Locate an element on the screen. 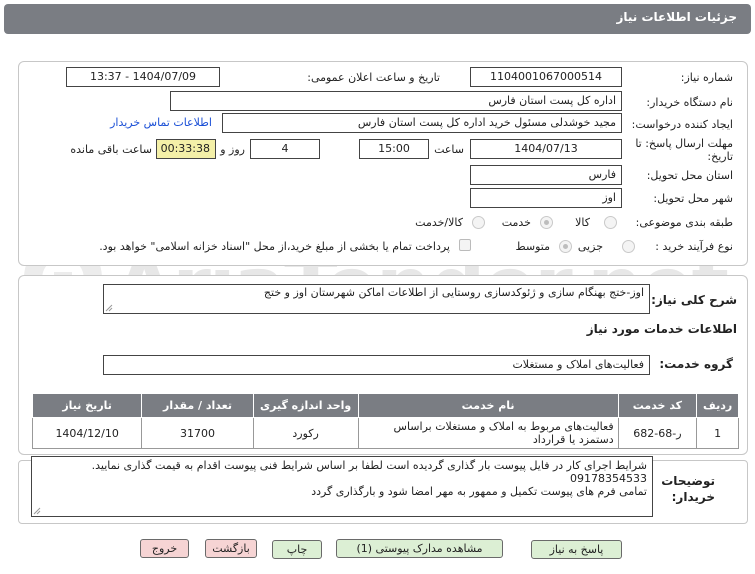 This screenshot has width=755, height=574. services-section-title: اطلاعات خدمات مورد نیاز is located at coordinates (661, 329).